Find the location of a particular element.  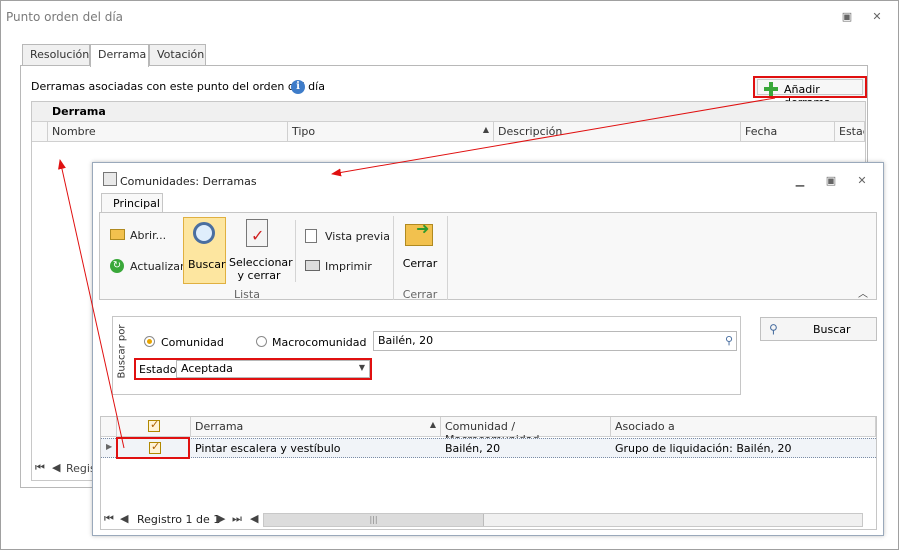

tab-derrama: Derrama is located at coordinates (119, 55).